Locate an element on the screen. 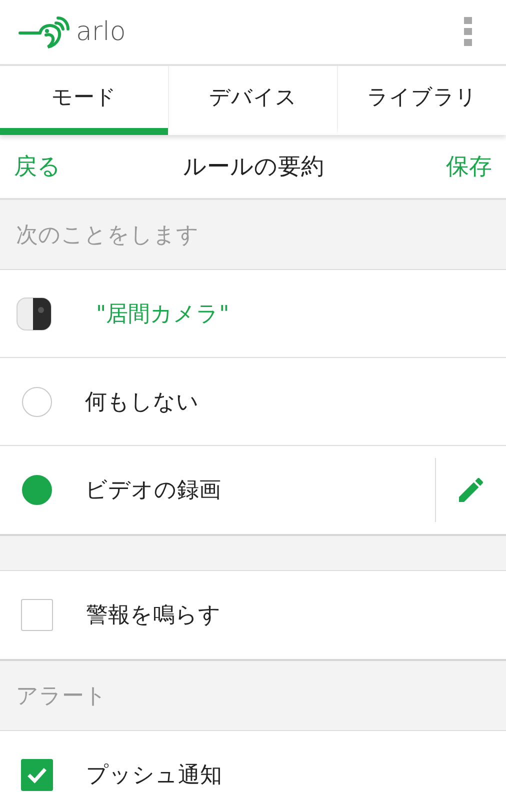  camera-icon is located at coordinates (34, 313).